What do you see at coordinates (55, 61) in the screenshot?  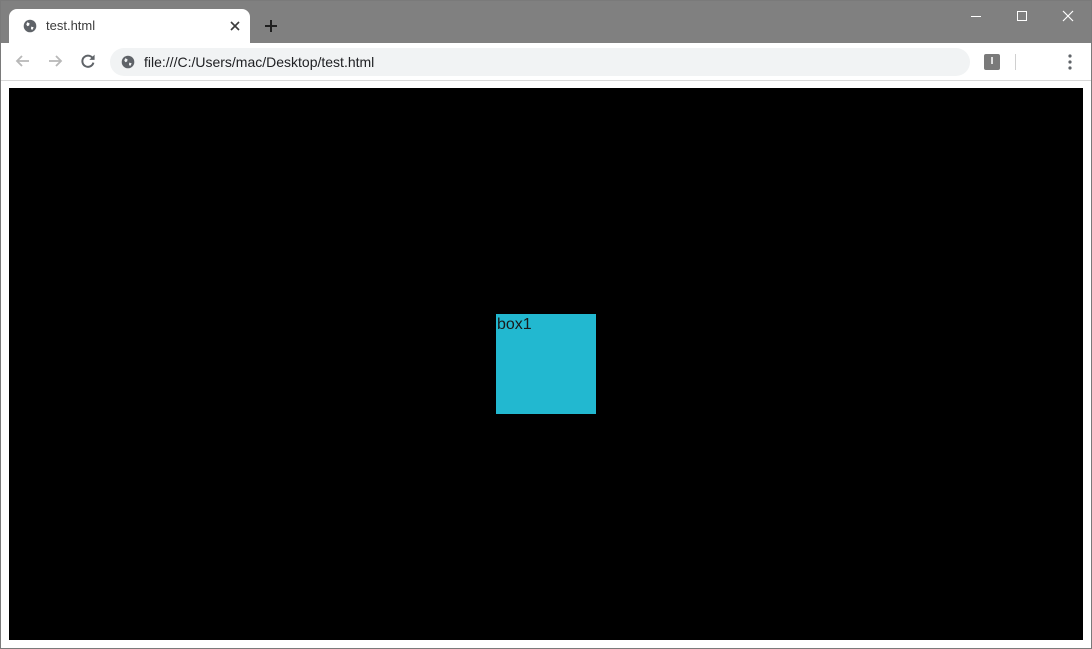 I see `arrow-right-icon` at bounding box center [55, 61].